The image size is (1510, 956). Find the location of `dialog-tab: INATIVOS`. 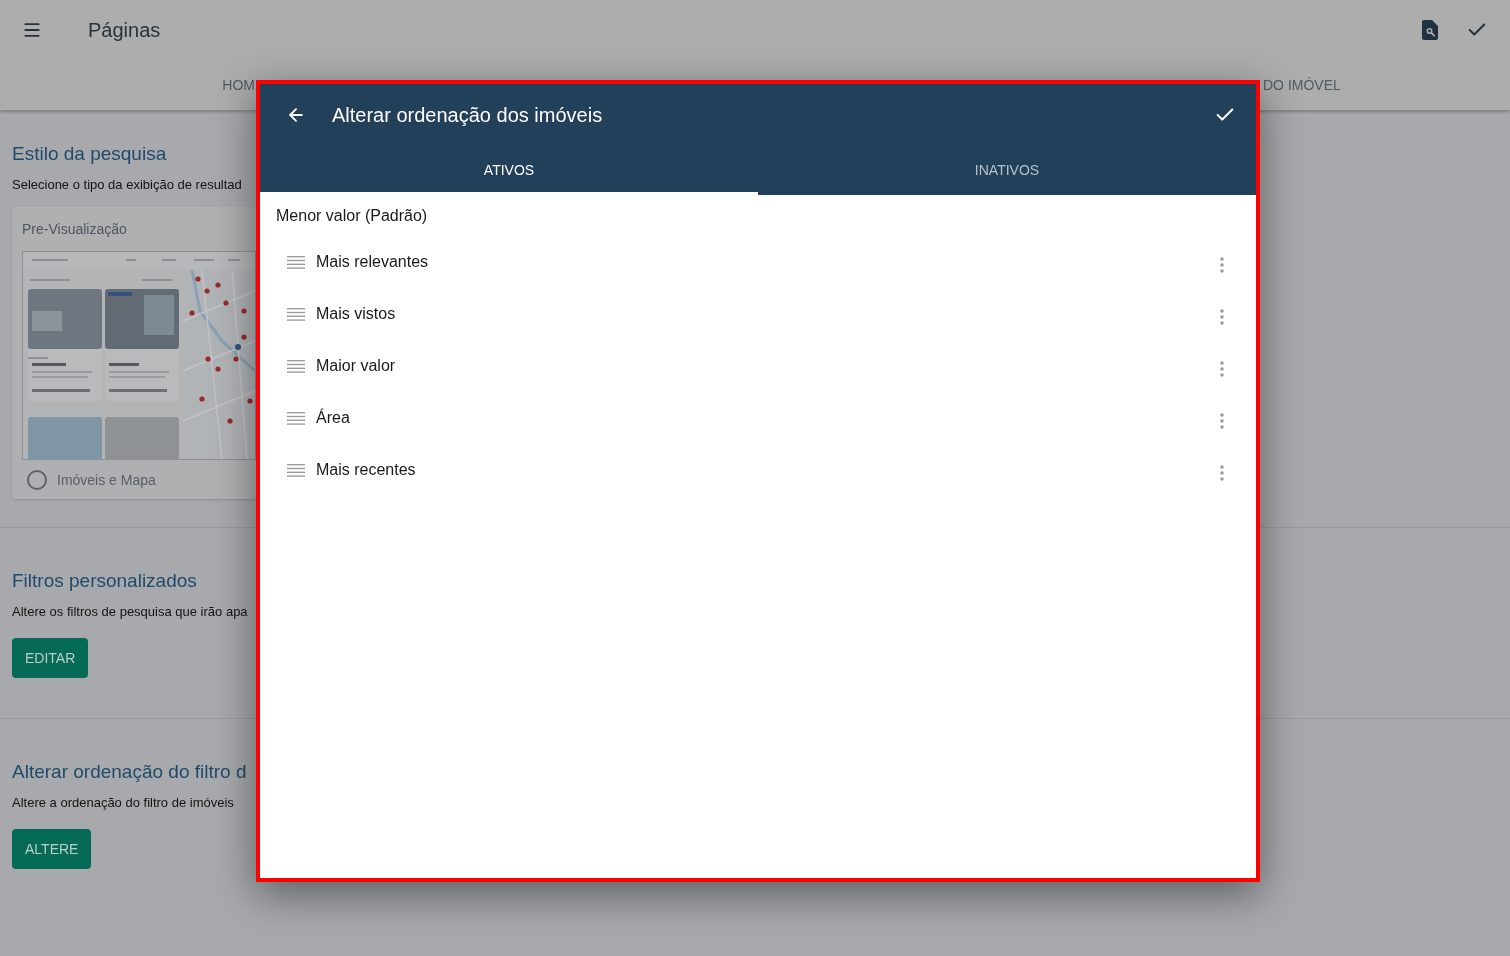

dialog-tab: INATIVOS is located at coordinates (1007, 170).